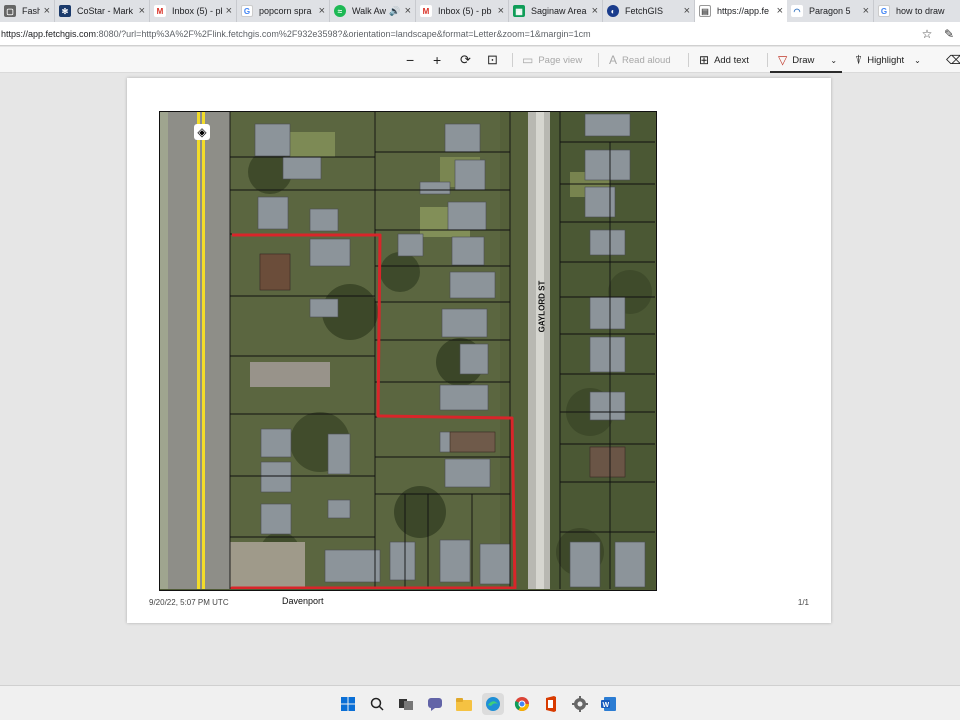 Image resolution: width=960 pixels, height=720 pixels. Describe the element at coordinates (953, 60) in the screenshot. I see `eraser-button: ⌫` at that location.